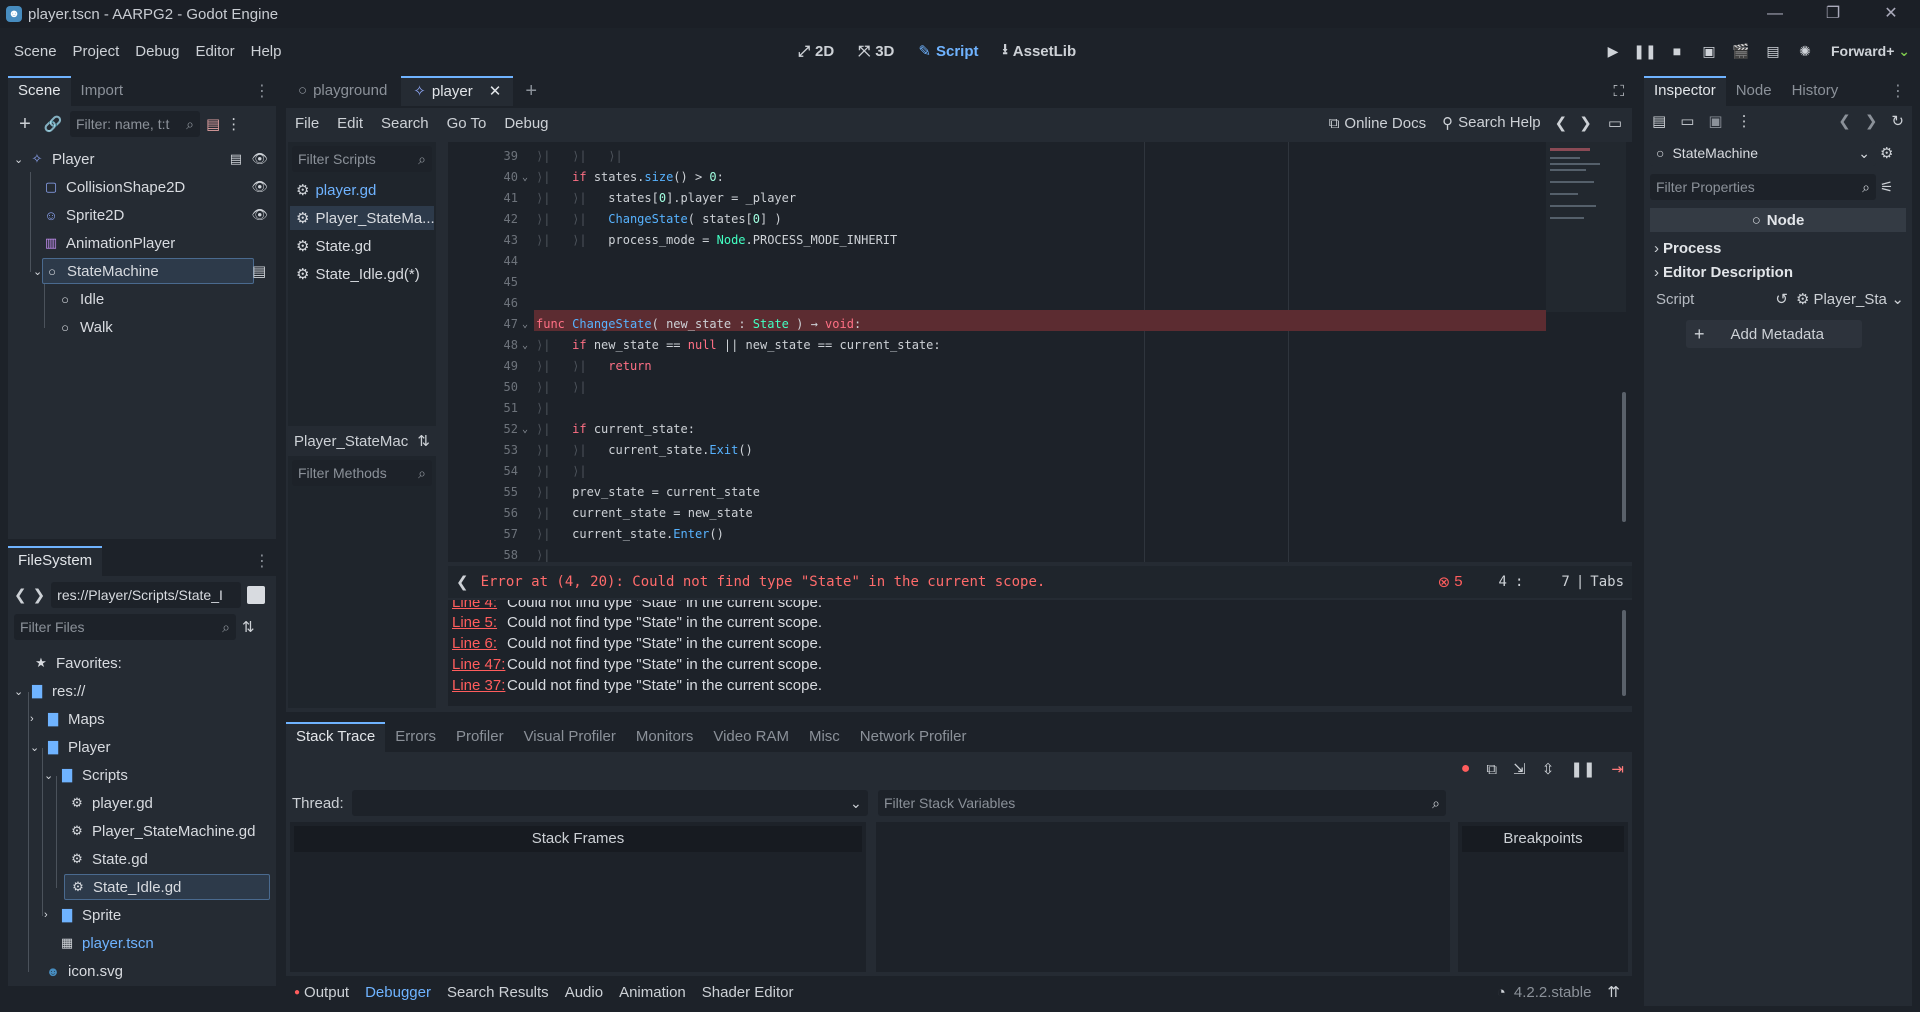 The width and height of the screenshot is (1920, 1012). I want to click on path-input: res://Player/Scripts/State_I, so click(146, 595).